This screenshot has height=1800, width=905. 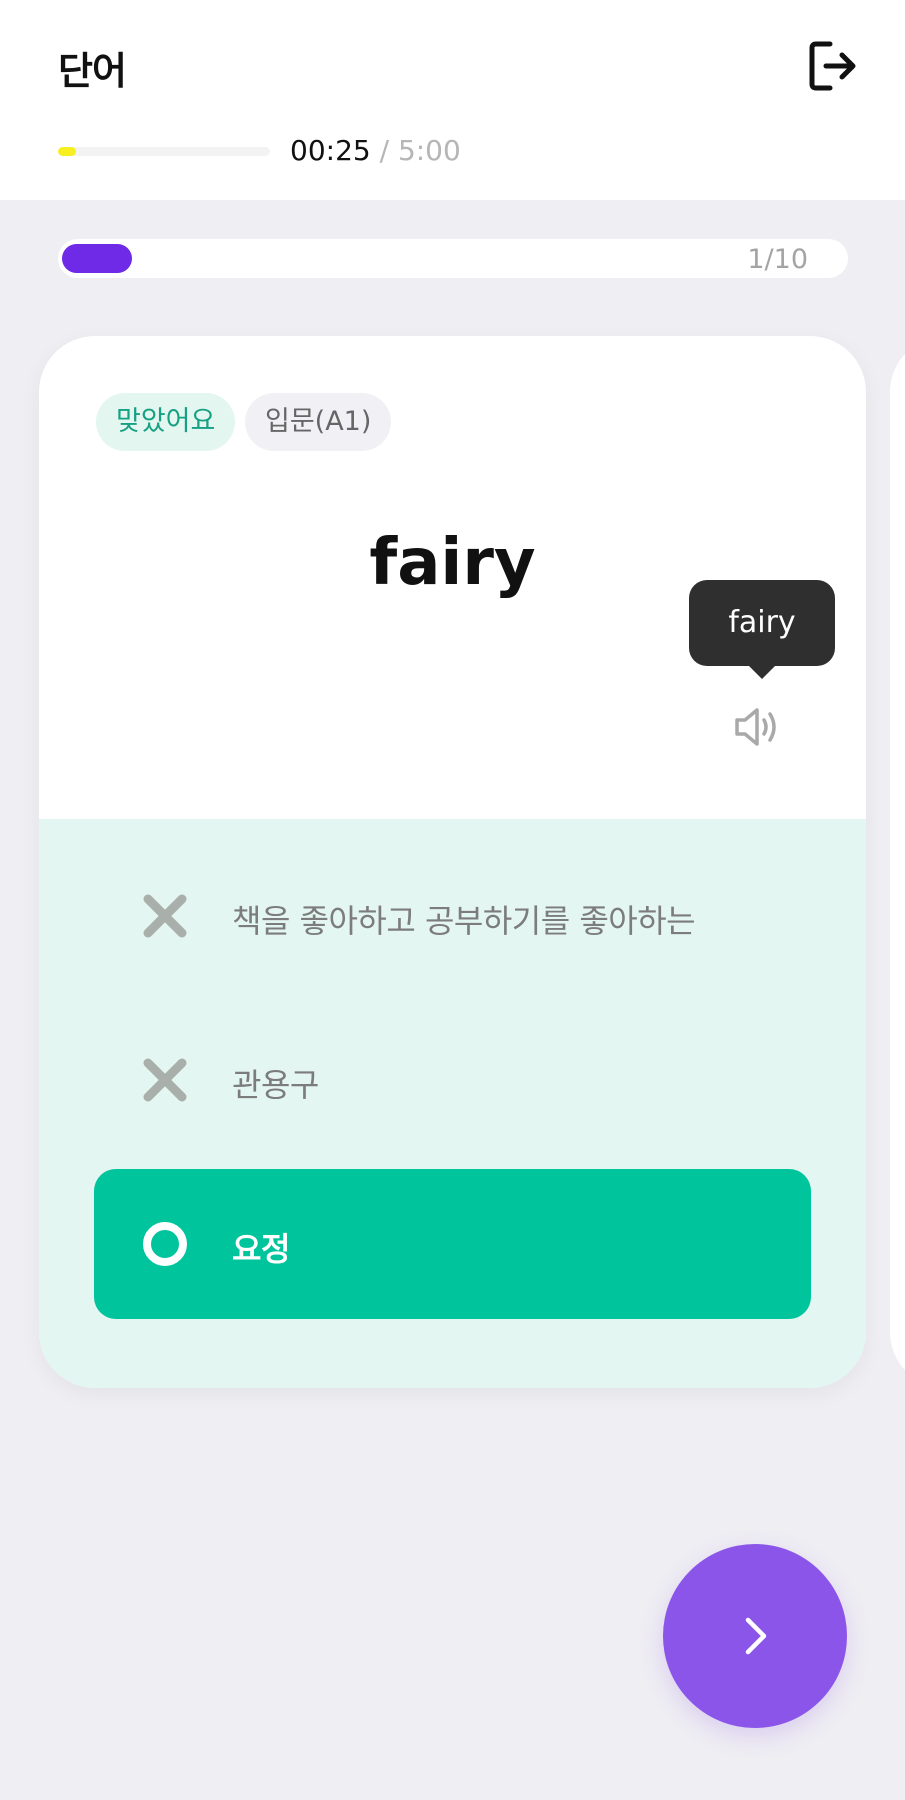 What do you see at coordinates (453, 258) in the screenshot?
I see `quiz-progress-bar: 1/10` at bounding box center [453, 258].